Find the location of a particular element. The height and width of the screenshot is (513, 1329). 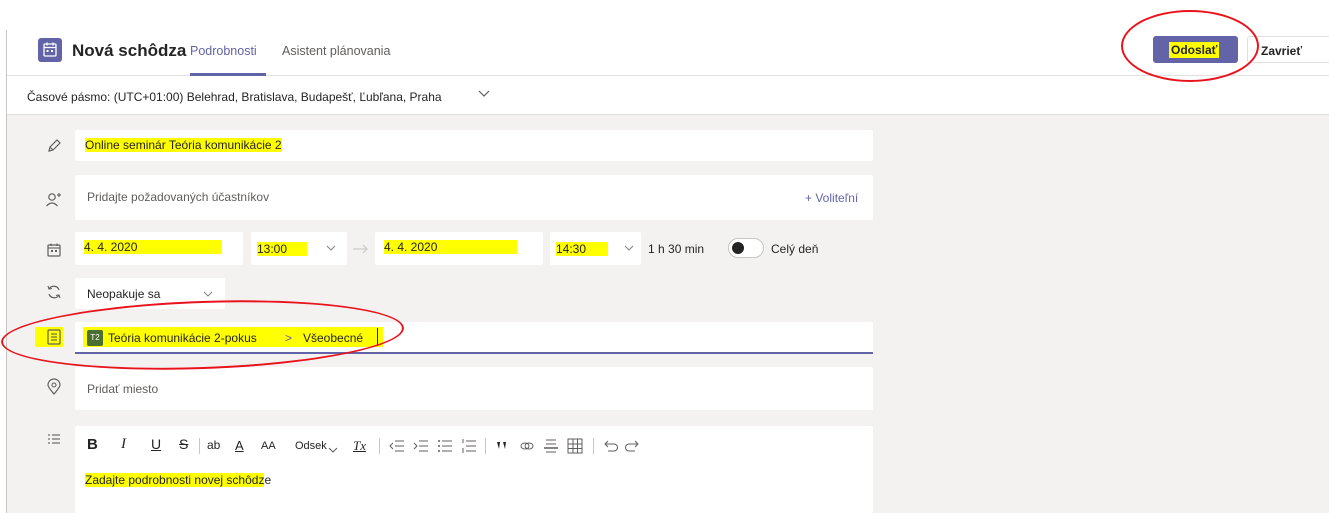

location-input: Pridať miesto is located at coordinates (474, 388).